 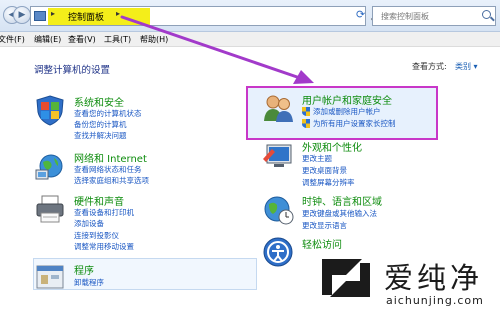 I want to click on watermark-brand: 爱纯净, so click(x=434, y=278).